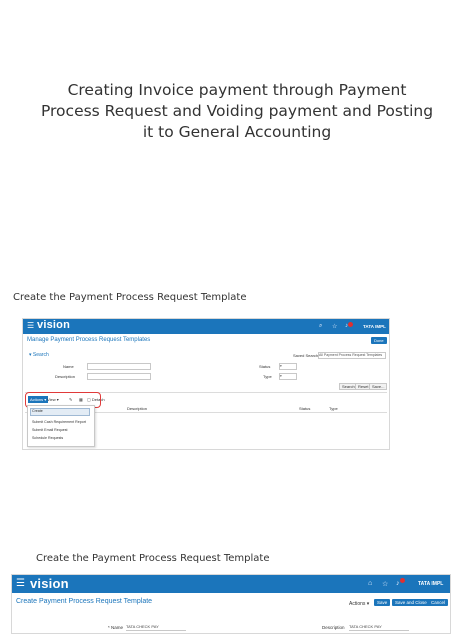 Image resolution: width=474 pixels, height=634 pixels. I want to click on search-icon: ⌕, so click(320, 326).